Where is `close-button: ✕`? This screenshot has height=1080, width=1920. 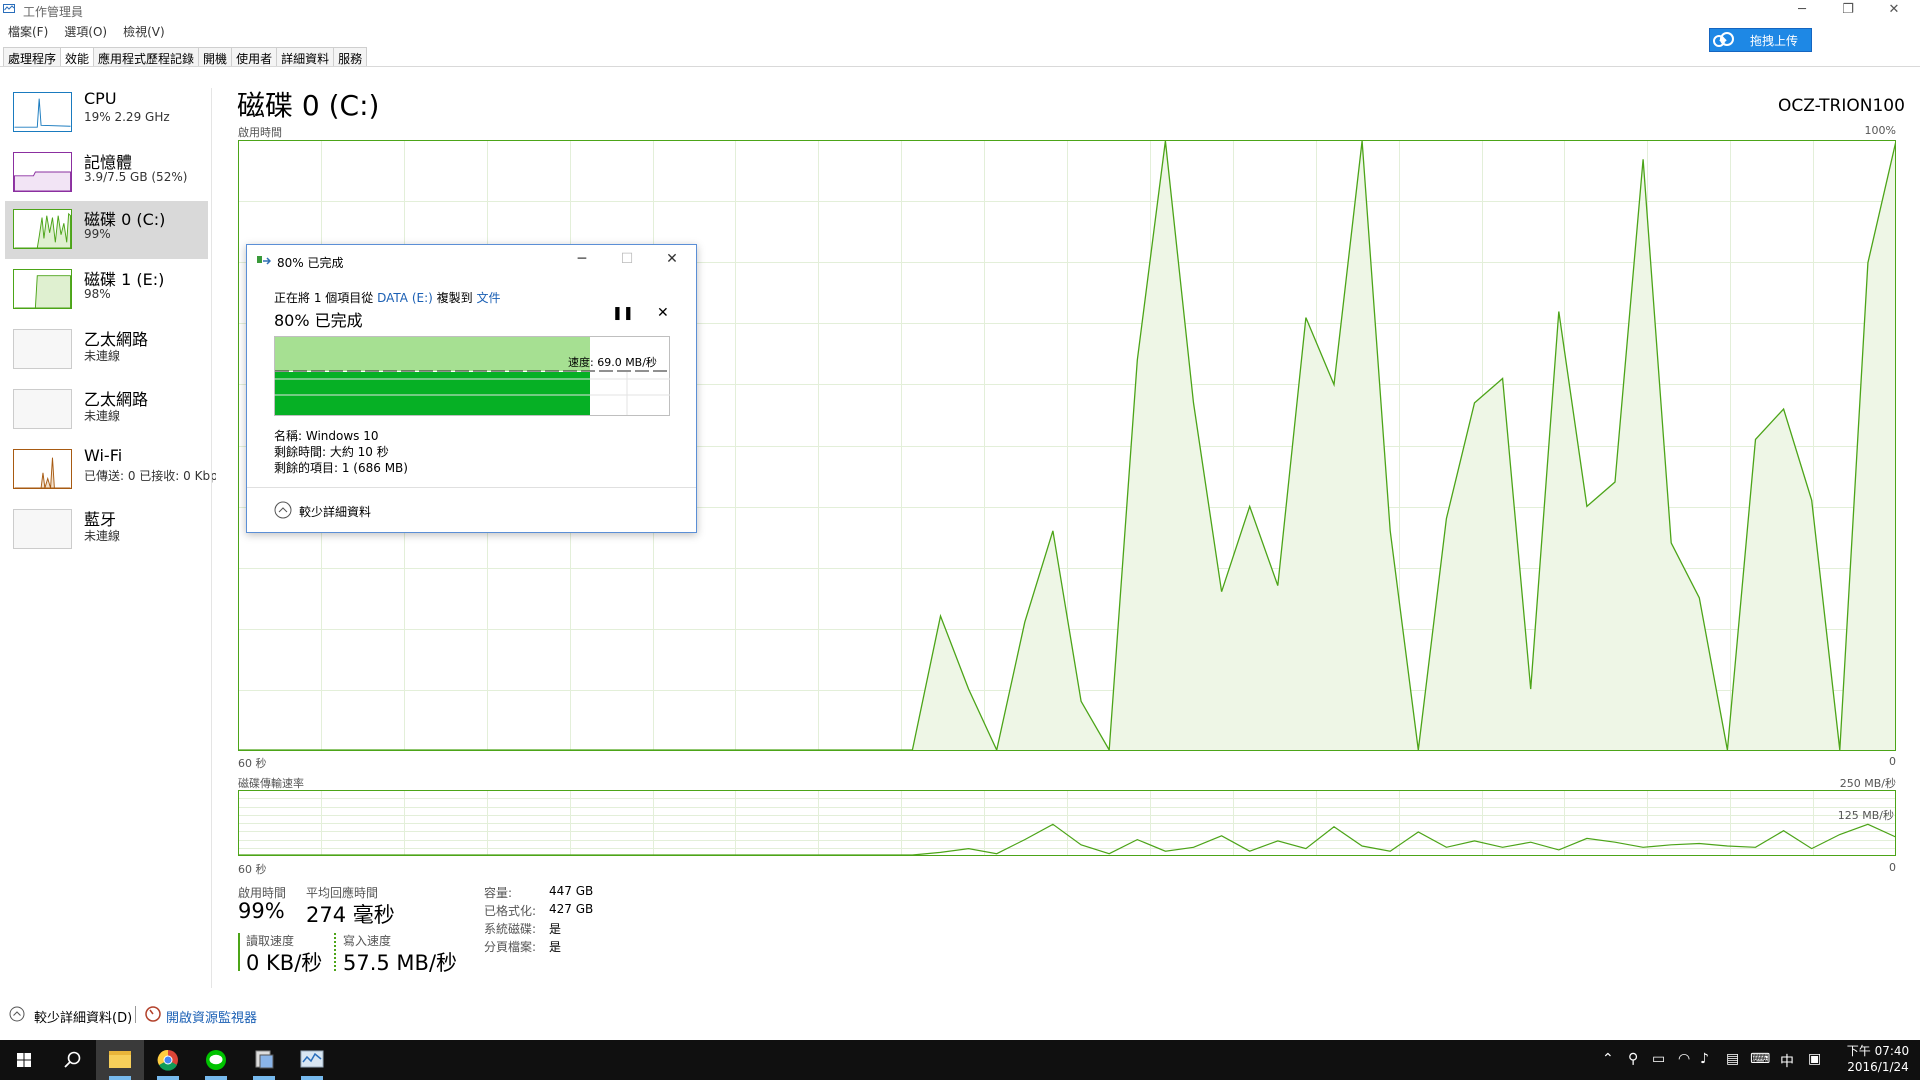 close-button: ✕ is located at coordinates (1894, 10).